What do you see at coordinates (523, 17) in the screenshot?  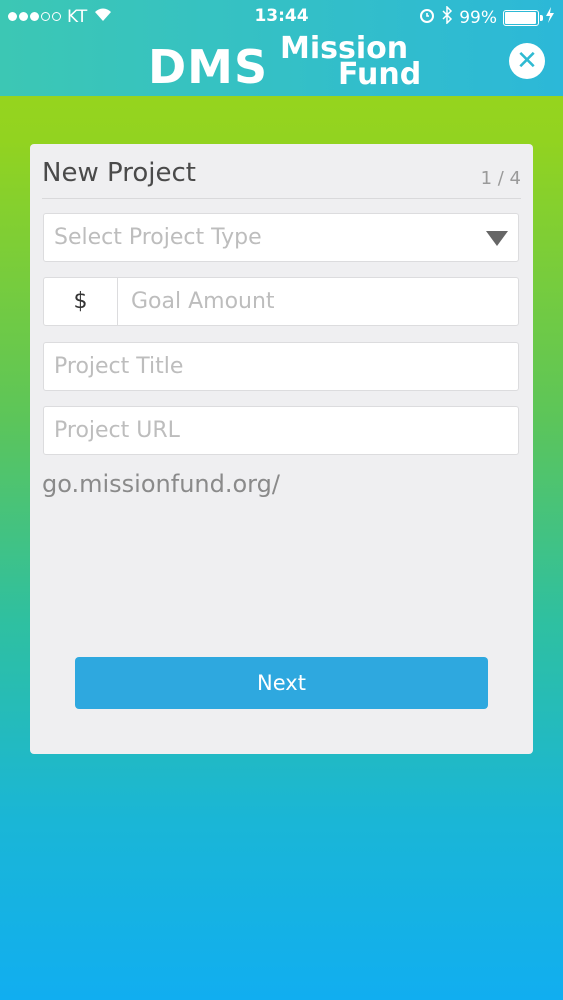 I see `battery-icon` at bounding box center [523, 17].